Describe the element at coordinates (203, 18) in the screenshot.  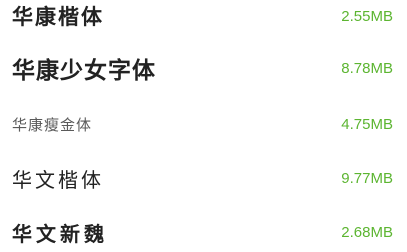
I see `font-row-huakang-kaiti: 华康楷体 2.55MB` at that location.